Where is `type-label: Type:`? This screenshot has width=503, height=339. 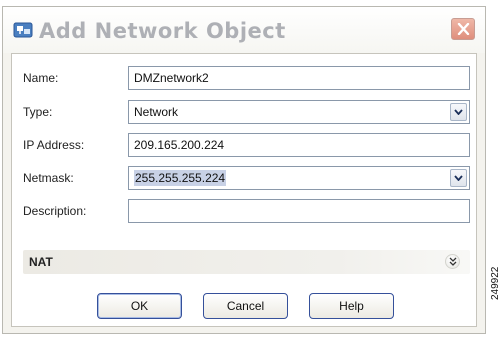 type-label: Type: is located at coordinates (38, 112).